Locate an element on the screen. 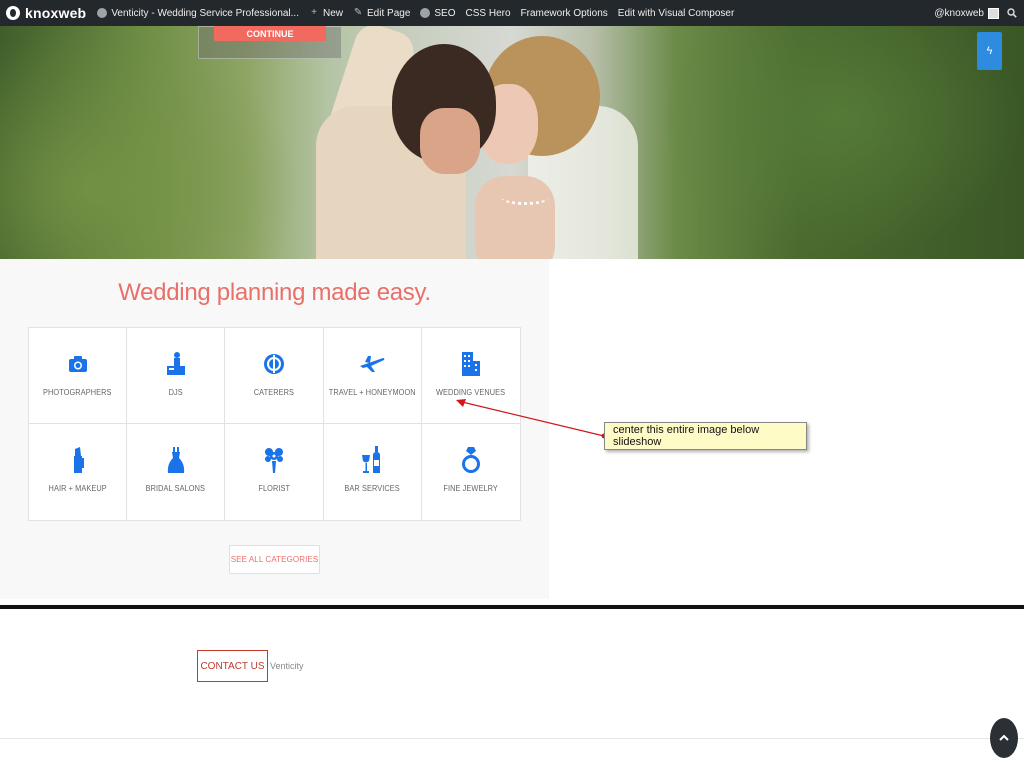 The width and height of the screenshot is (1024, 768). category-travel-honeymoon: TRAVEL + HONEYMOON is located at coordinates (372, 376).